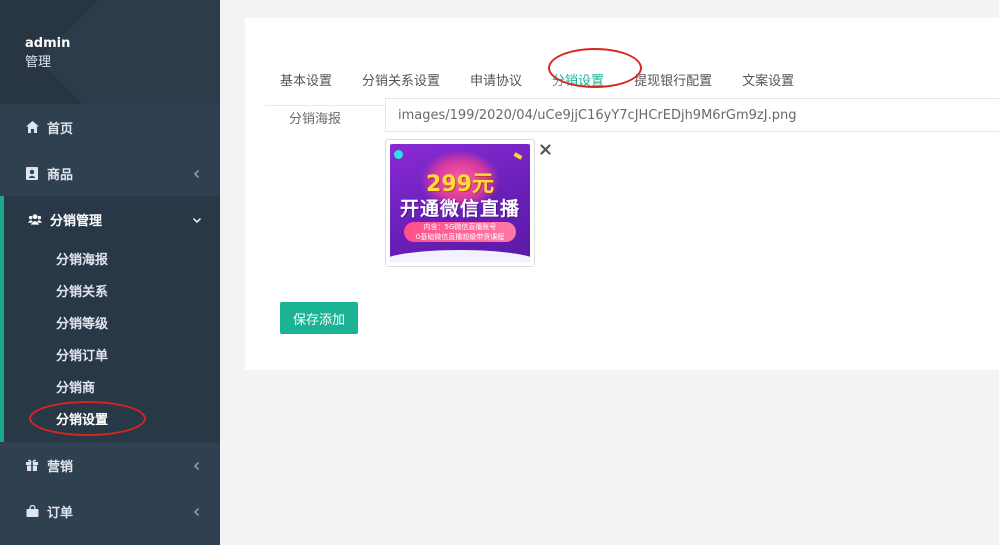 This screenshot has width=999, height=545. I want to click on poster-thumbnail: 299元 开通微信直播 内含：5G微信直播账号 0基础微信直播超级带货课程, so click(460, 203).